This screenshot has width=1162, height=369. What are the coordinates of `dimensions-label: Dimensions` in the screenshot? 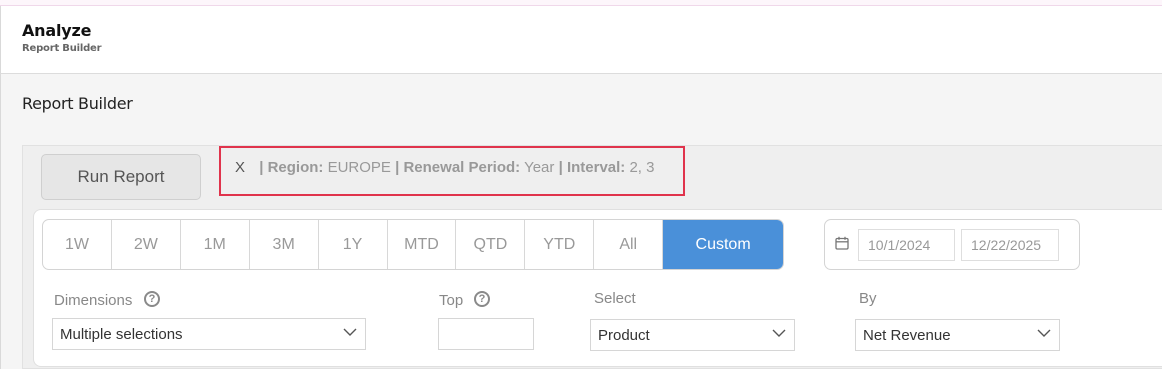 It's located at (93, 300).